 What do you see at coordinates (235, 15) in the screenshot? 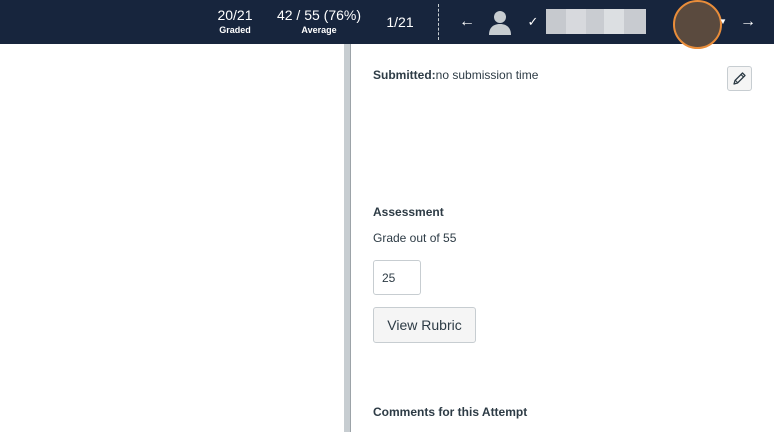
I see `graded-count: 20/21` at bounding box center [235, 15].